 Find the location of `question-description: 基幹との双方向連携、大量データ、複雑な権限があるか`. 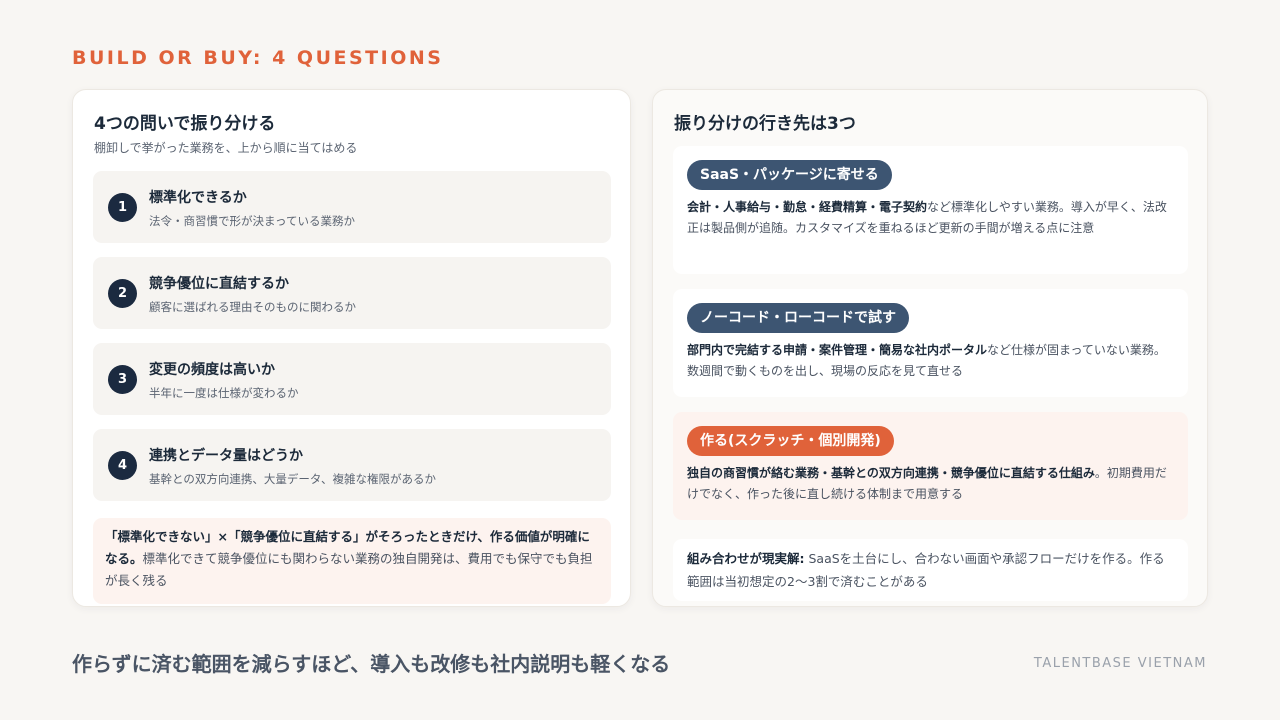

question-description: 基幹との双方向連携、大量データ、複雑な権限があるか is located at coordinates (293, 479).